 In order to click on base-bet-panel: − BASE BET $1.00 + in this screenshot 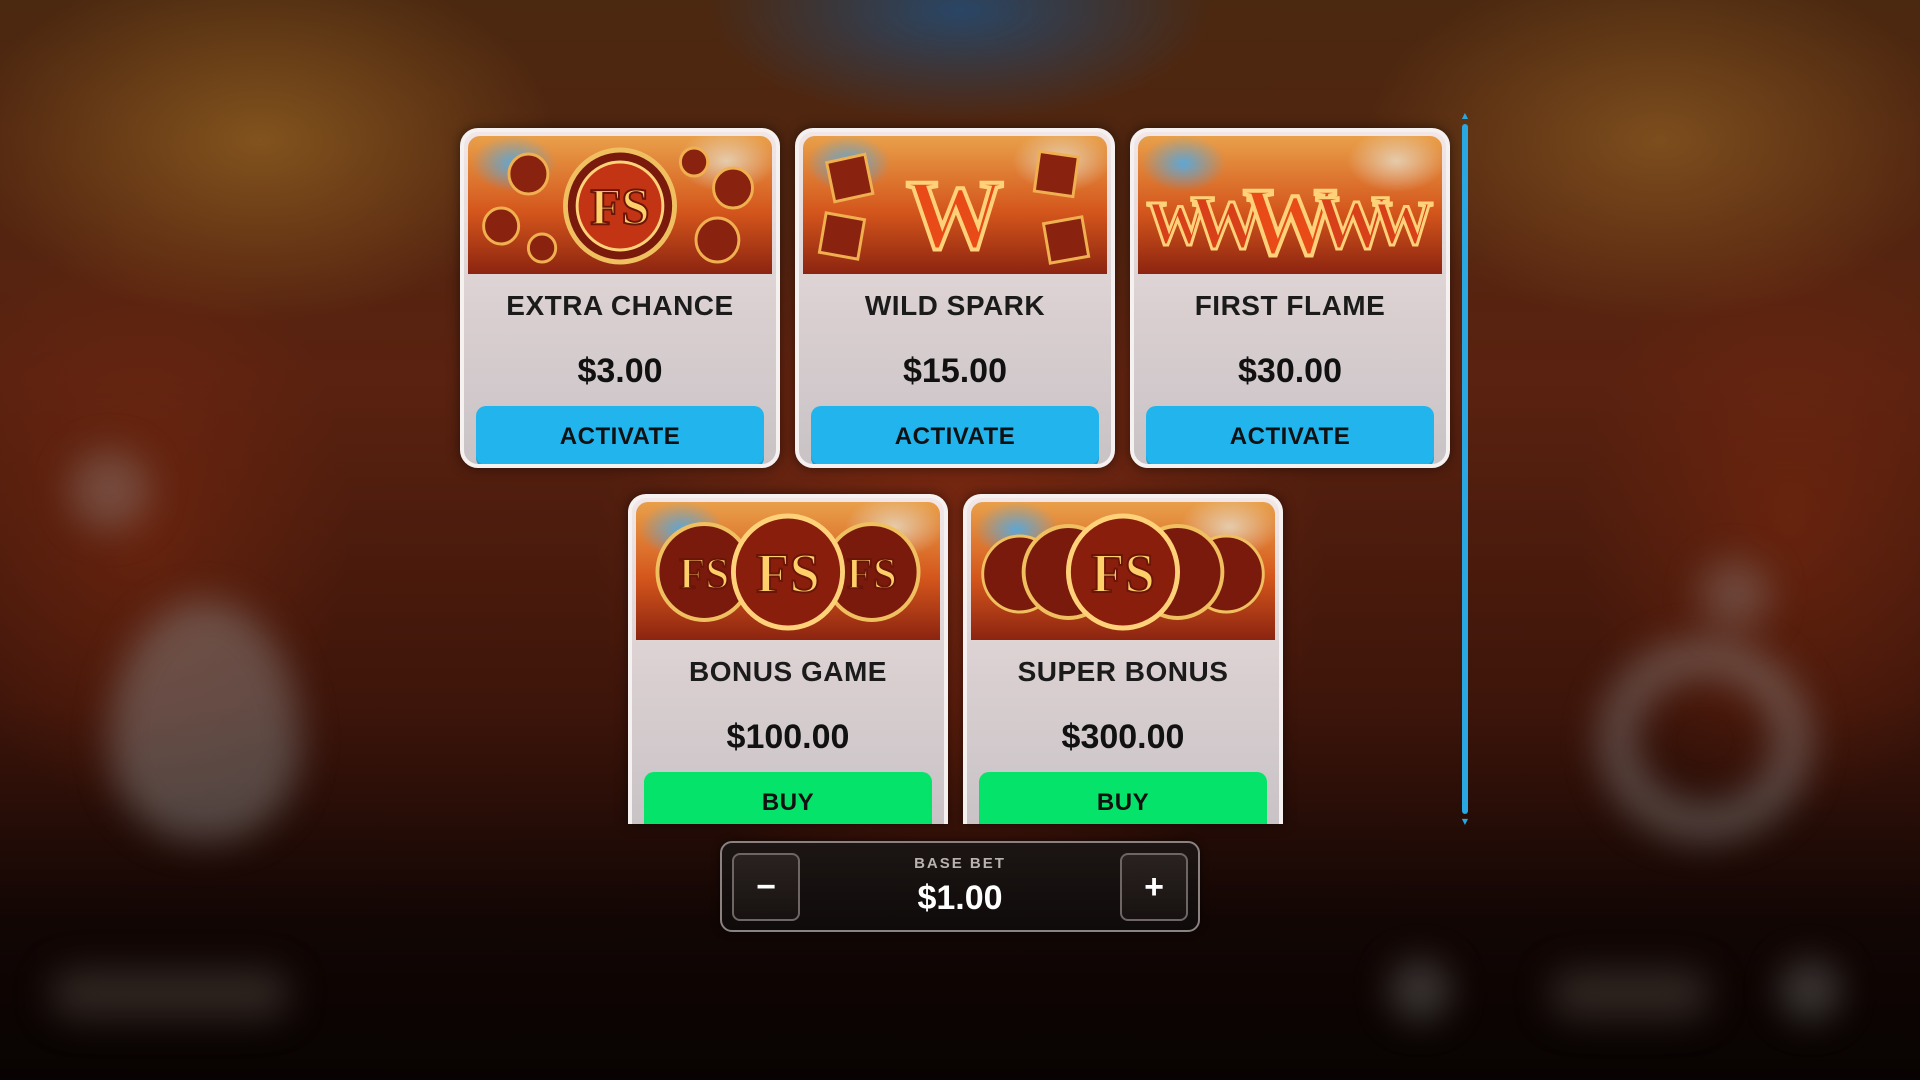, I will do `click(960, 886)`.